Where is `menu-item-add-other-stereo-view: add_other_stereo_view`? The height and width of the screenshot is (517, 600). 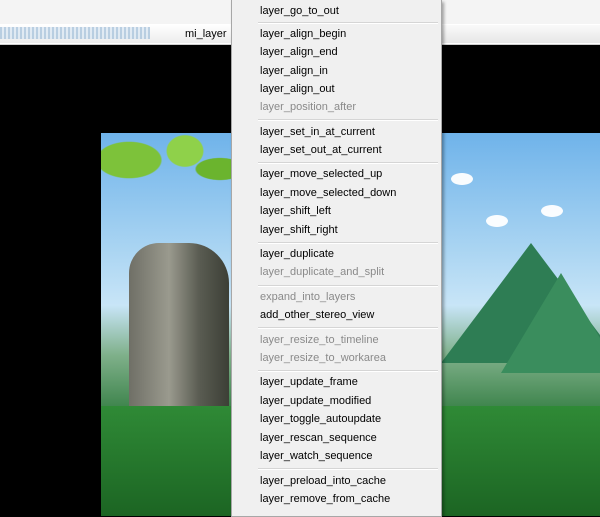 menu-item-add-other-stereo-view: add_other_stereo_view is located at coordinates (317, 315).